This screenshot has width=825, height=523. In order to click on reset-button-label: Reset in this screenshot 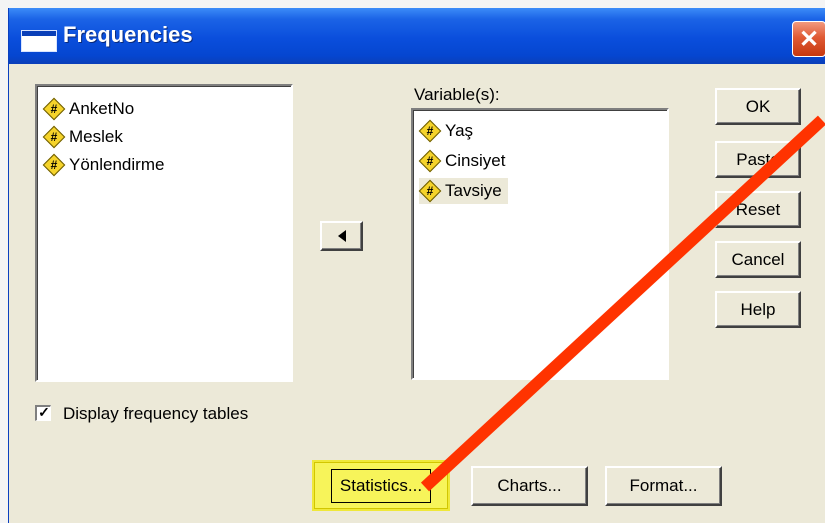, I will do `click(758, 209)`.